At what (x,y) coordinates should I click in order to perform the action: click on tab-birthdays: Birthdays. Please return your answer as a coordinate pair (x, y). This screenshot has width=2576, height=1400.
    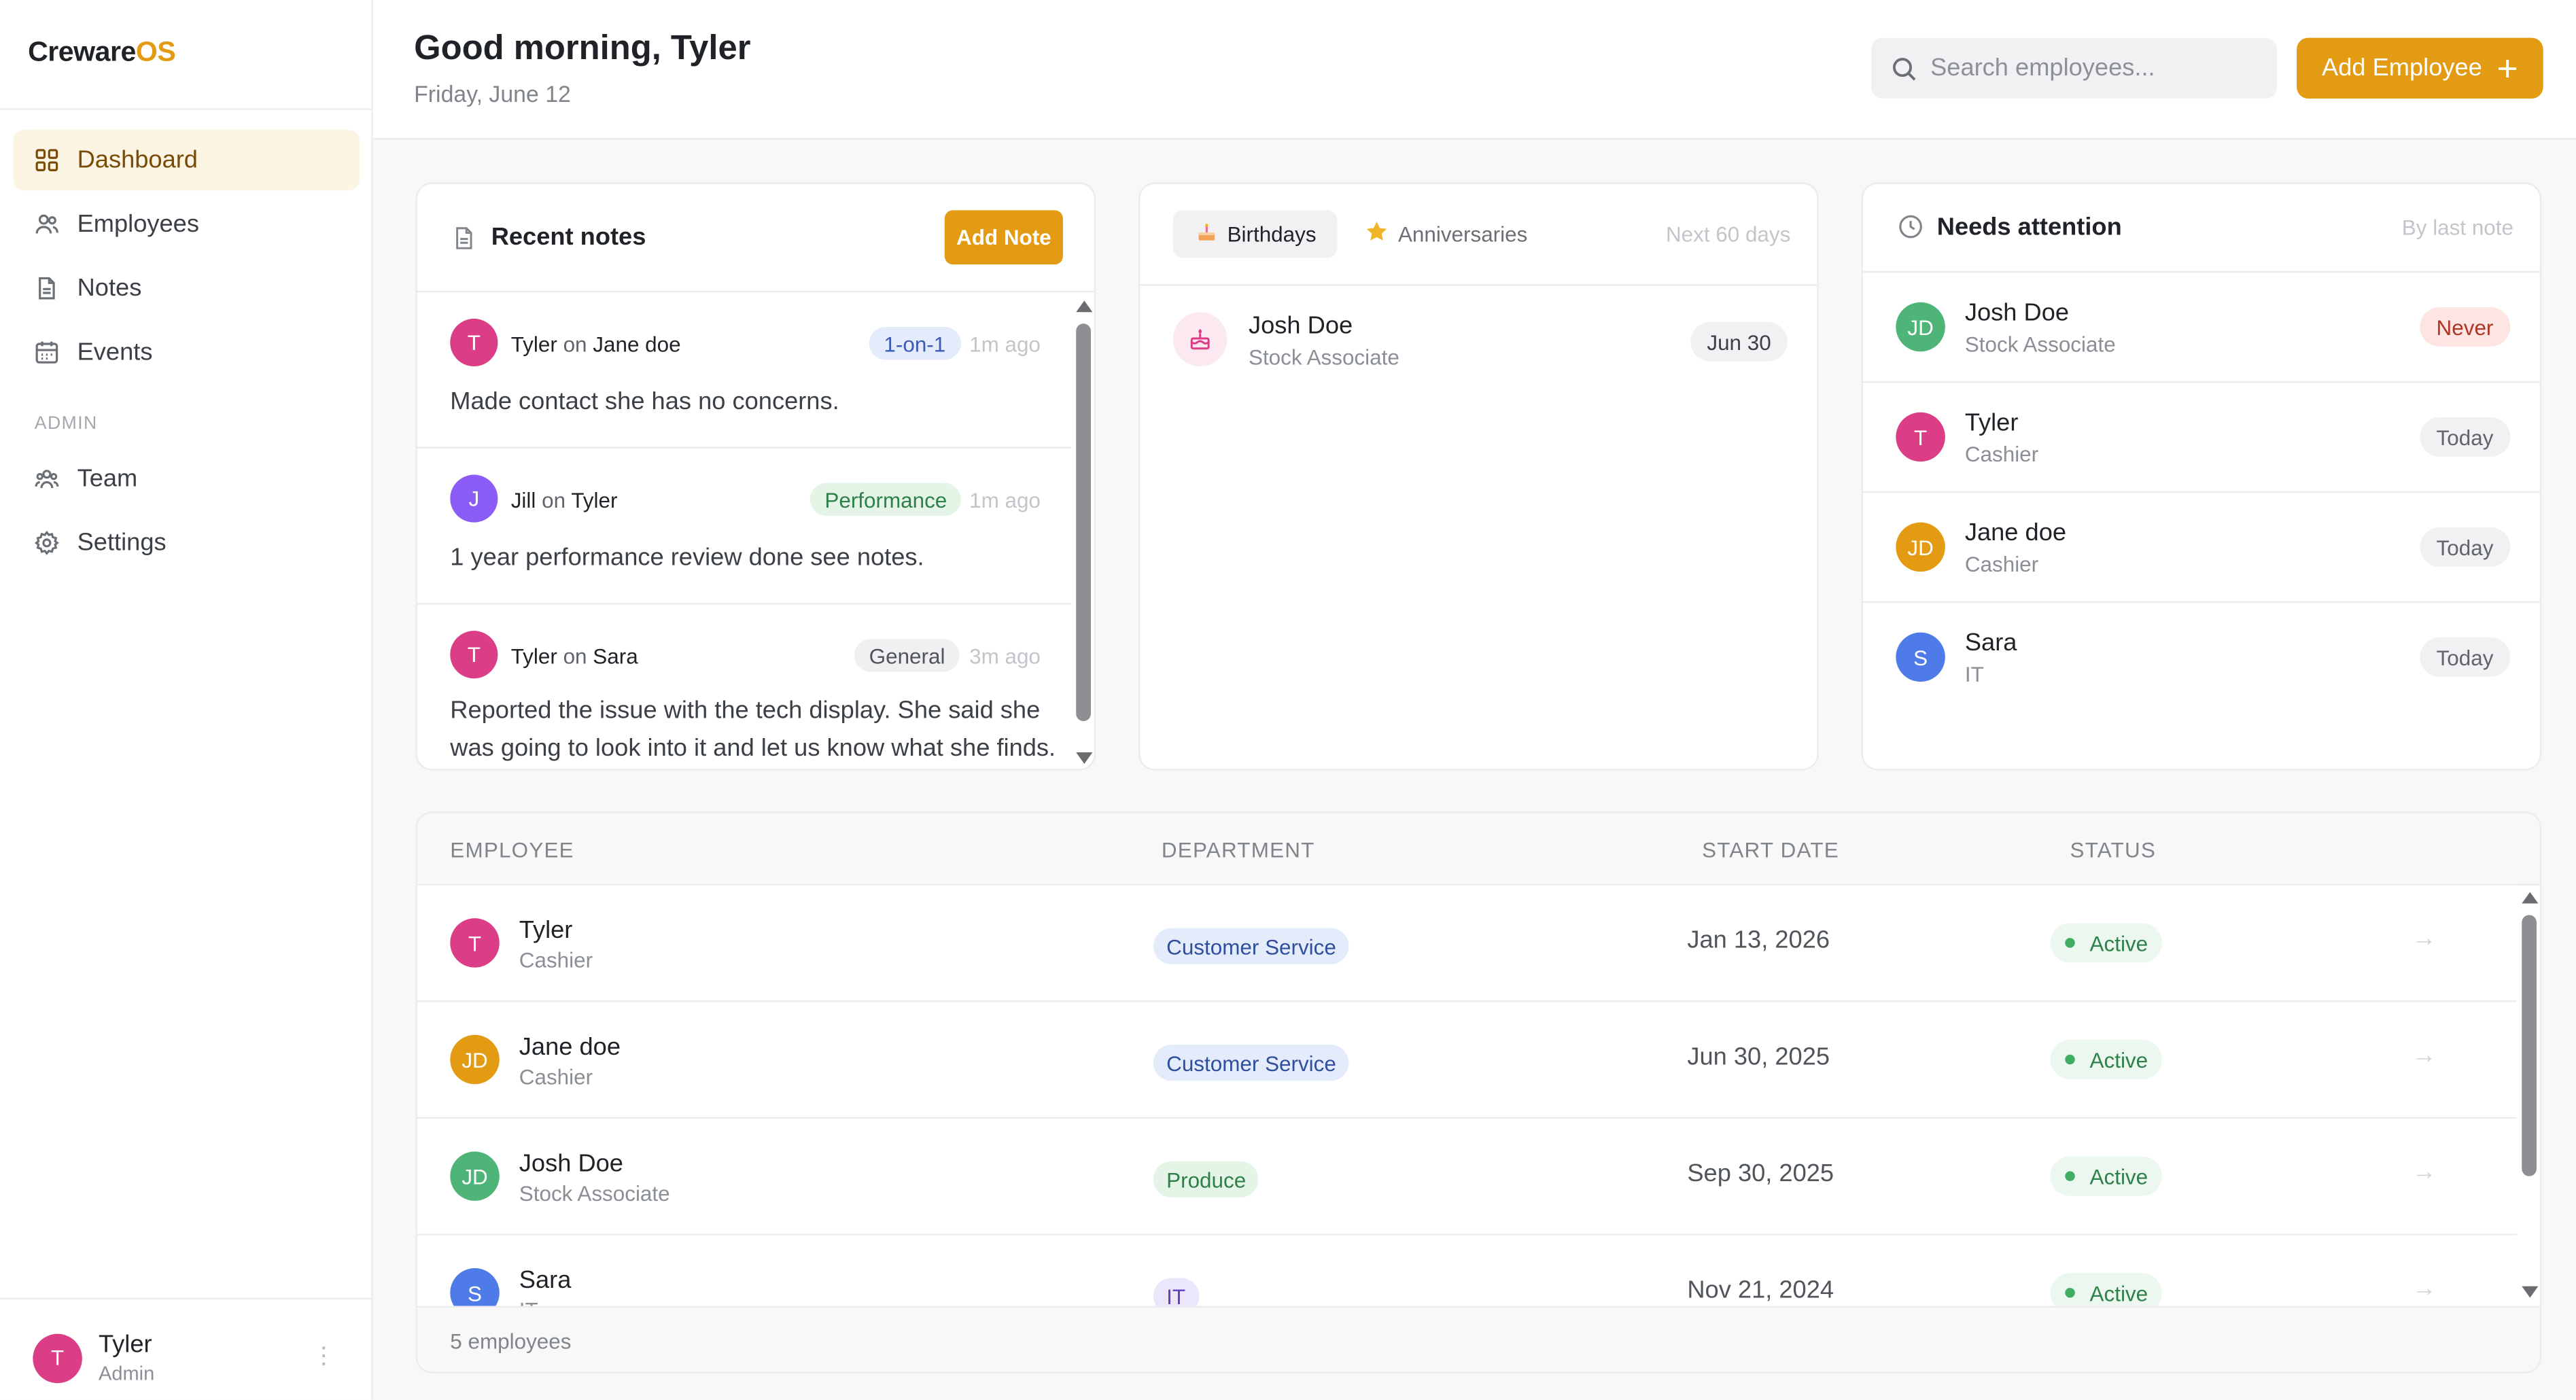
    Looking at the image, I should click on (1255, 234).